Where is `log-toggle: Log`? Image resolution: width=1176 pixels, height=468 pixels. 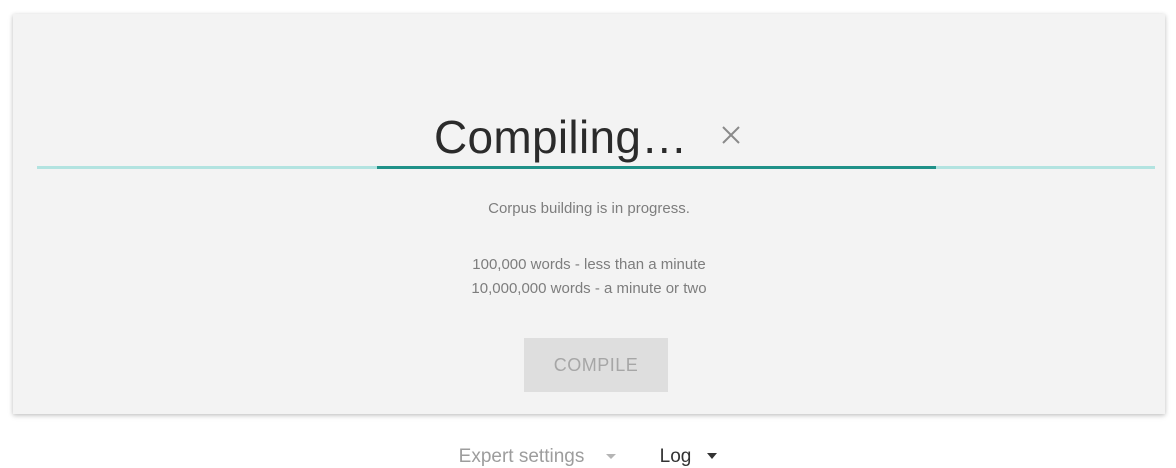 log-toggle: Log is located at coordinates (689, 457).